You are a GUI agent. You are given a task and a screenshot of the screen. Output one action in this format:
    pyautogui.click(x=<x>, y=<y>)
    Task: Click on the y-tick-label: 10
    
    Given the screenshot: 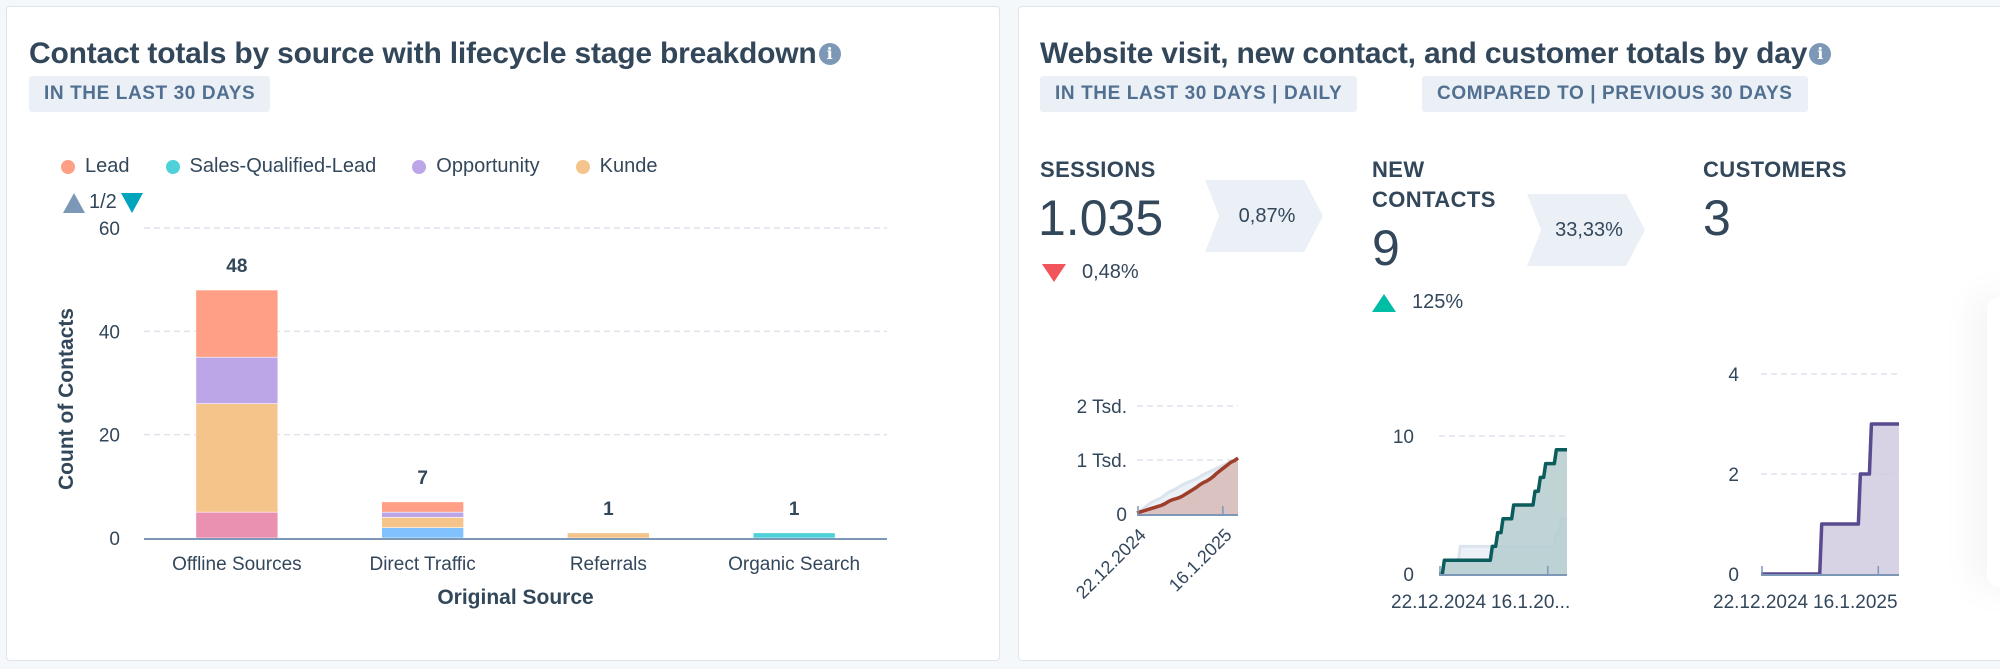 What is the action you would take?
    pyautogui.click(x=1403, y=437)
    